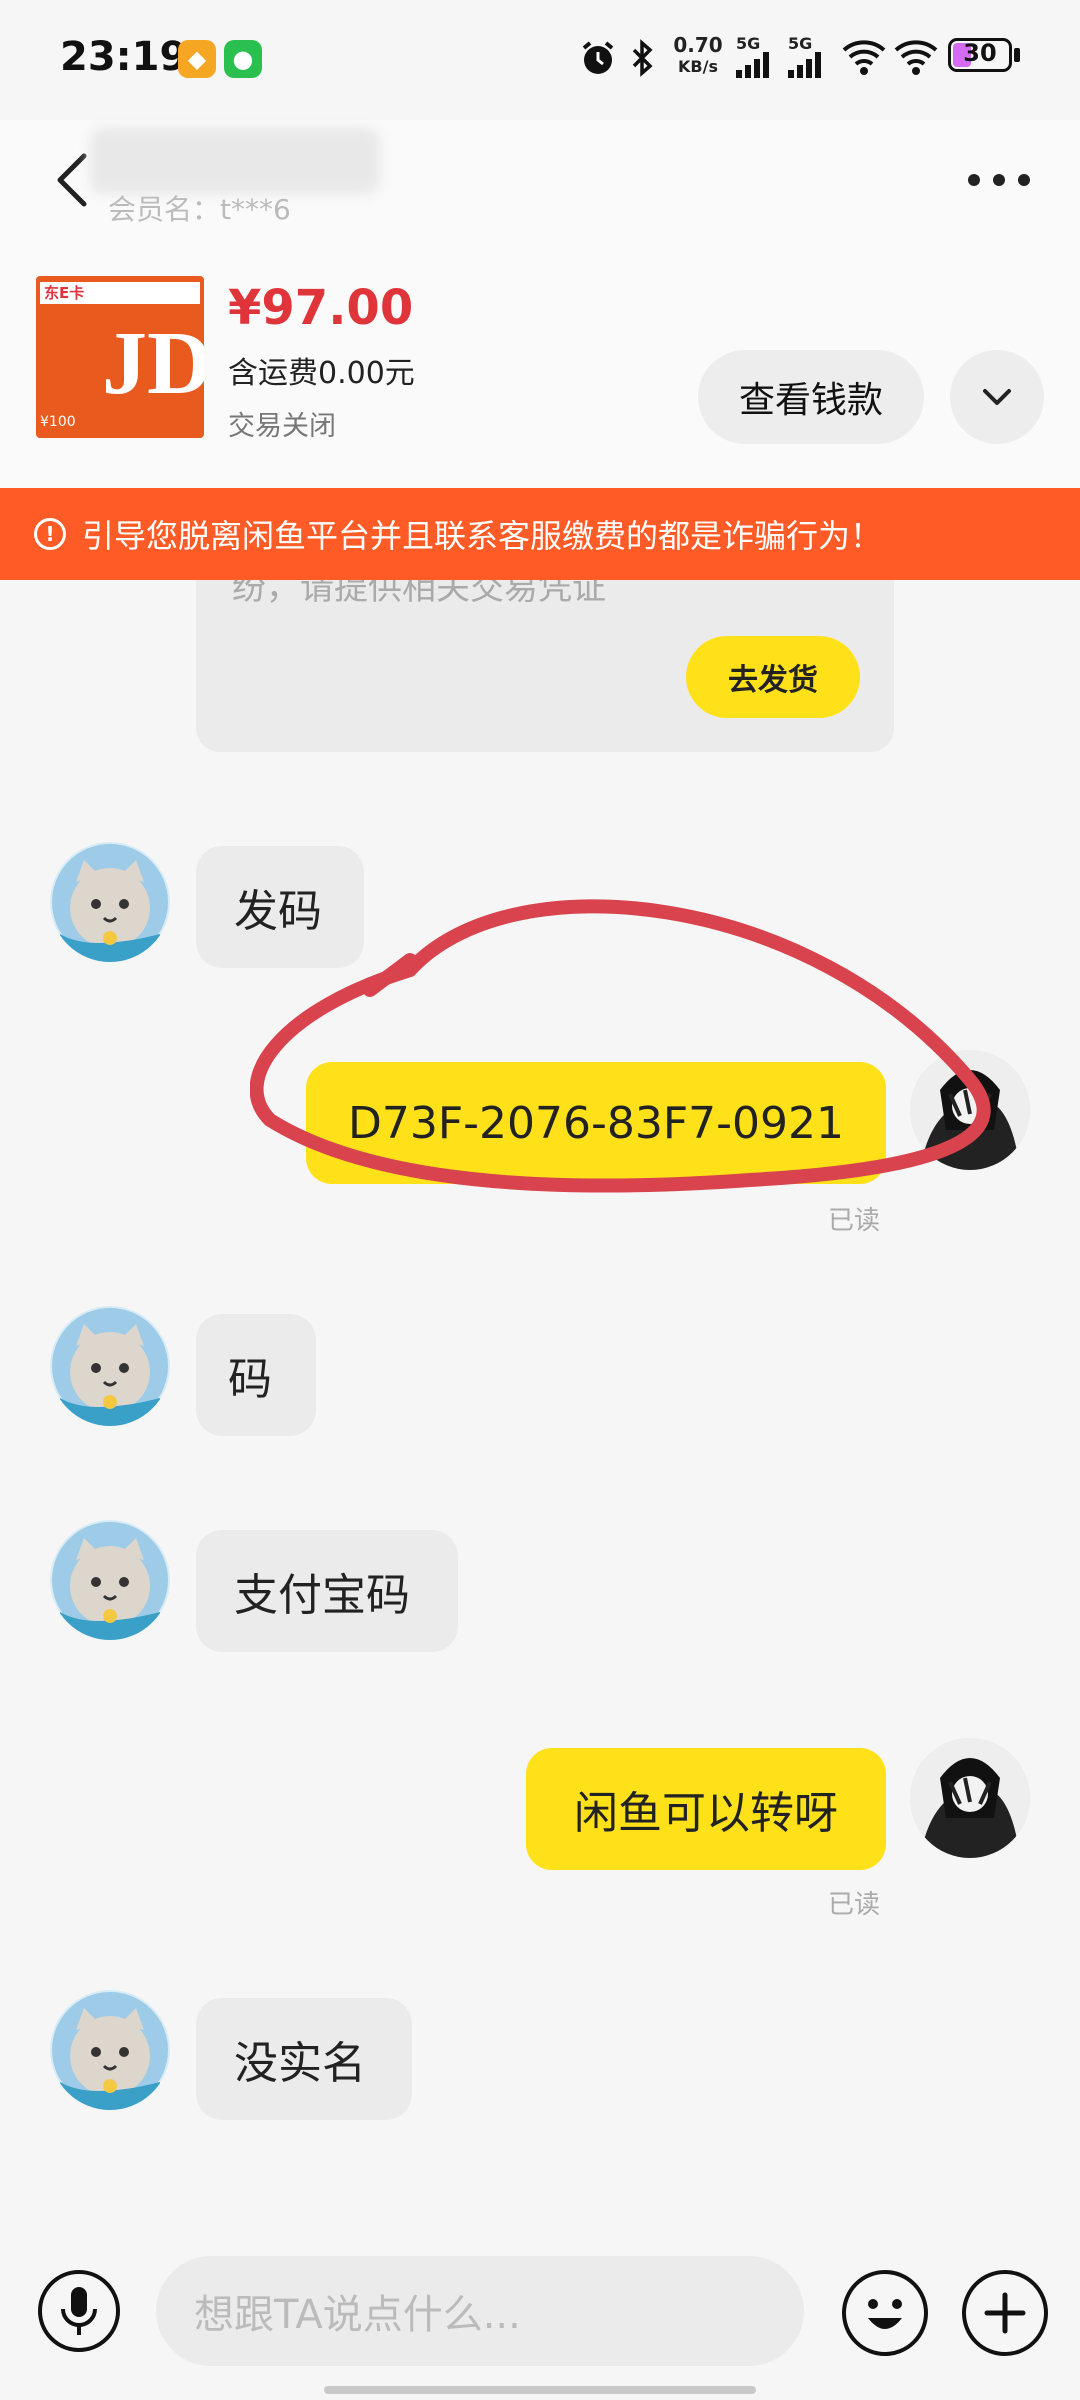 The image size is (1080, 2400). What do you see at coordinates (120, 357) in the screenshot?
I see `product-thumbnail: 东E卡 JD ¥100` at bounding box center [120, 357].